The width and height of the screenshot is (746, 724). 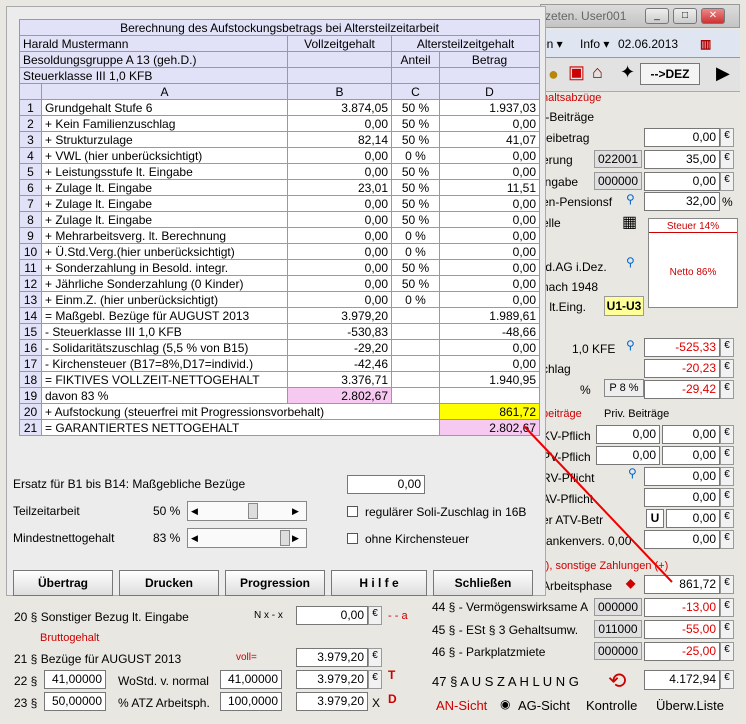 I want to click on row-value-b: 82,14, so click(x=339, y=139).